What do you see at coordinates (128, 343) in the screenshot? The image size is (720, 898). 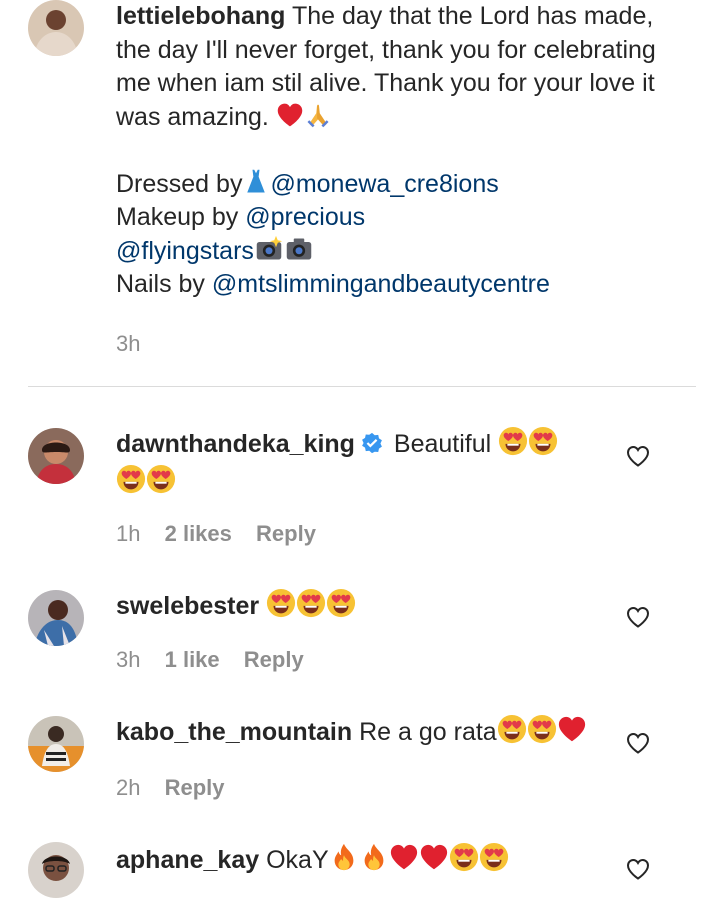 I see `caption-time: 3h` at bounding box center [128, 343].